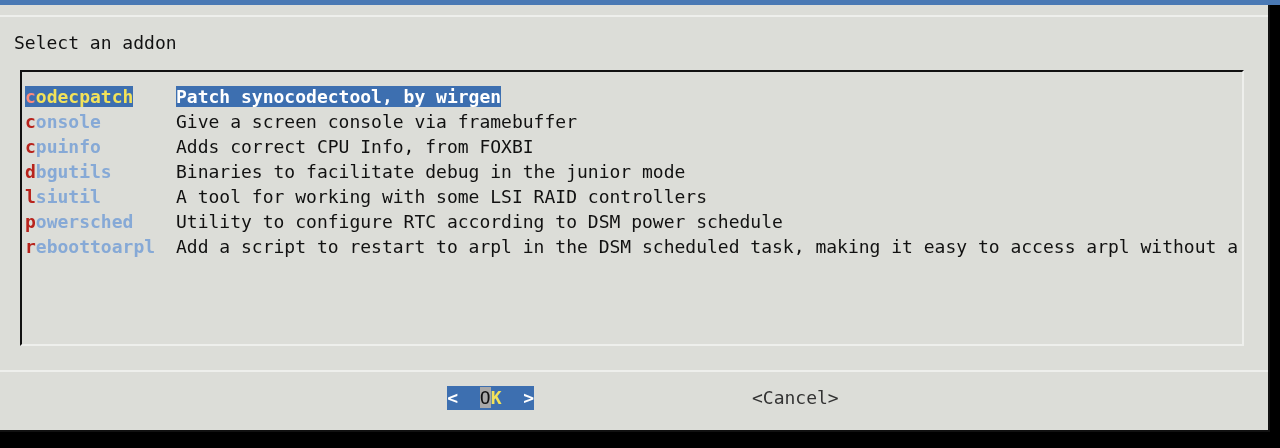 This screenshot has height=448, width=1280. Describe the element at coordinates (431, 171) in the screenshot. I see `addon-description: Binaries to facilitate debug in the junior mode` at that location.